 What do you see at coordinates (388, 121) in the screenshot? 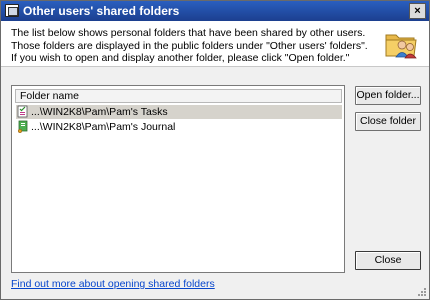
I see `close-folder-button: Close folder` at bounding box center [388, 121].